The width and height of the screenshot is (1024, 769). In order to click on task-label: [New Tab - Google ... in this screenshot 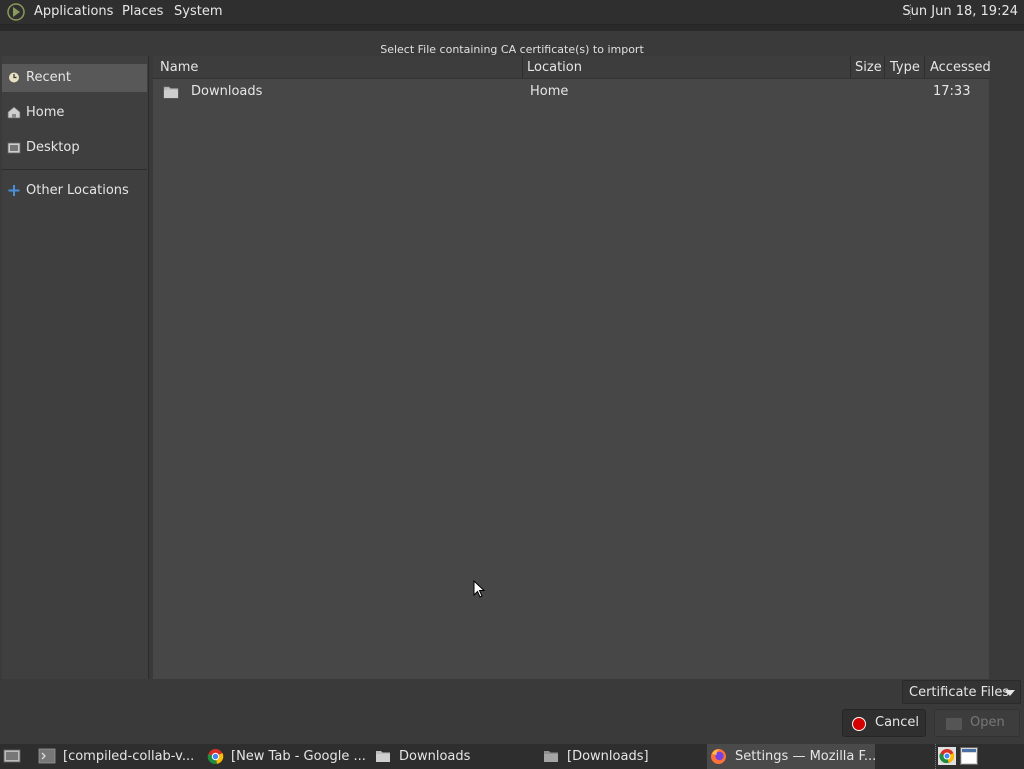, I will do `click(298, 756)`.